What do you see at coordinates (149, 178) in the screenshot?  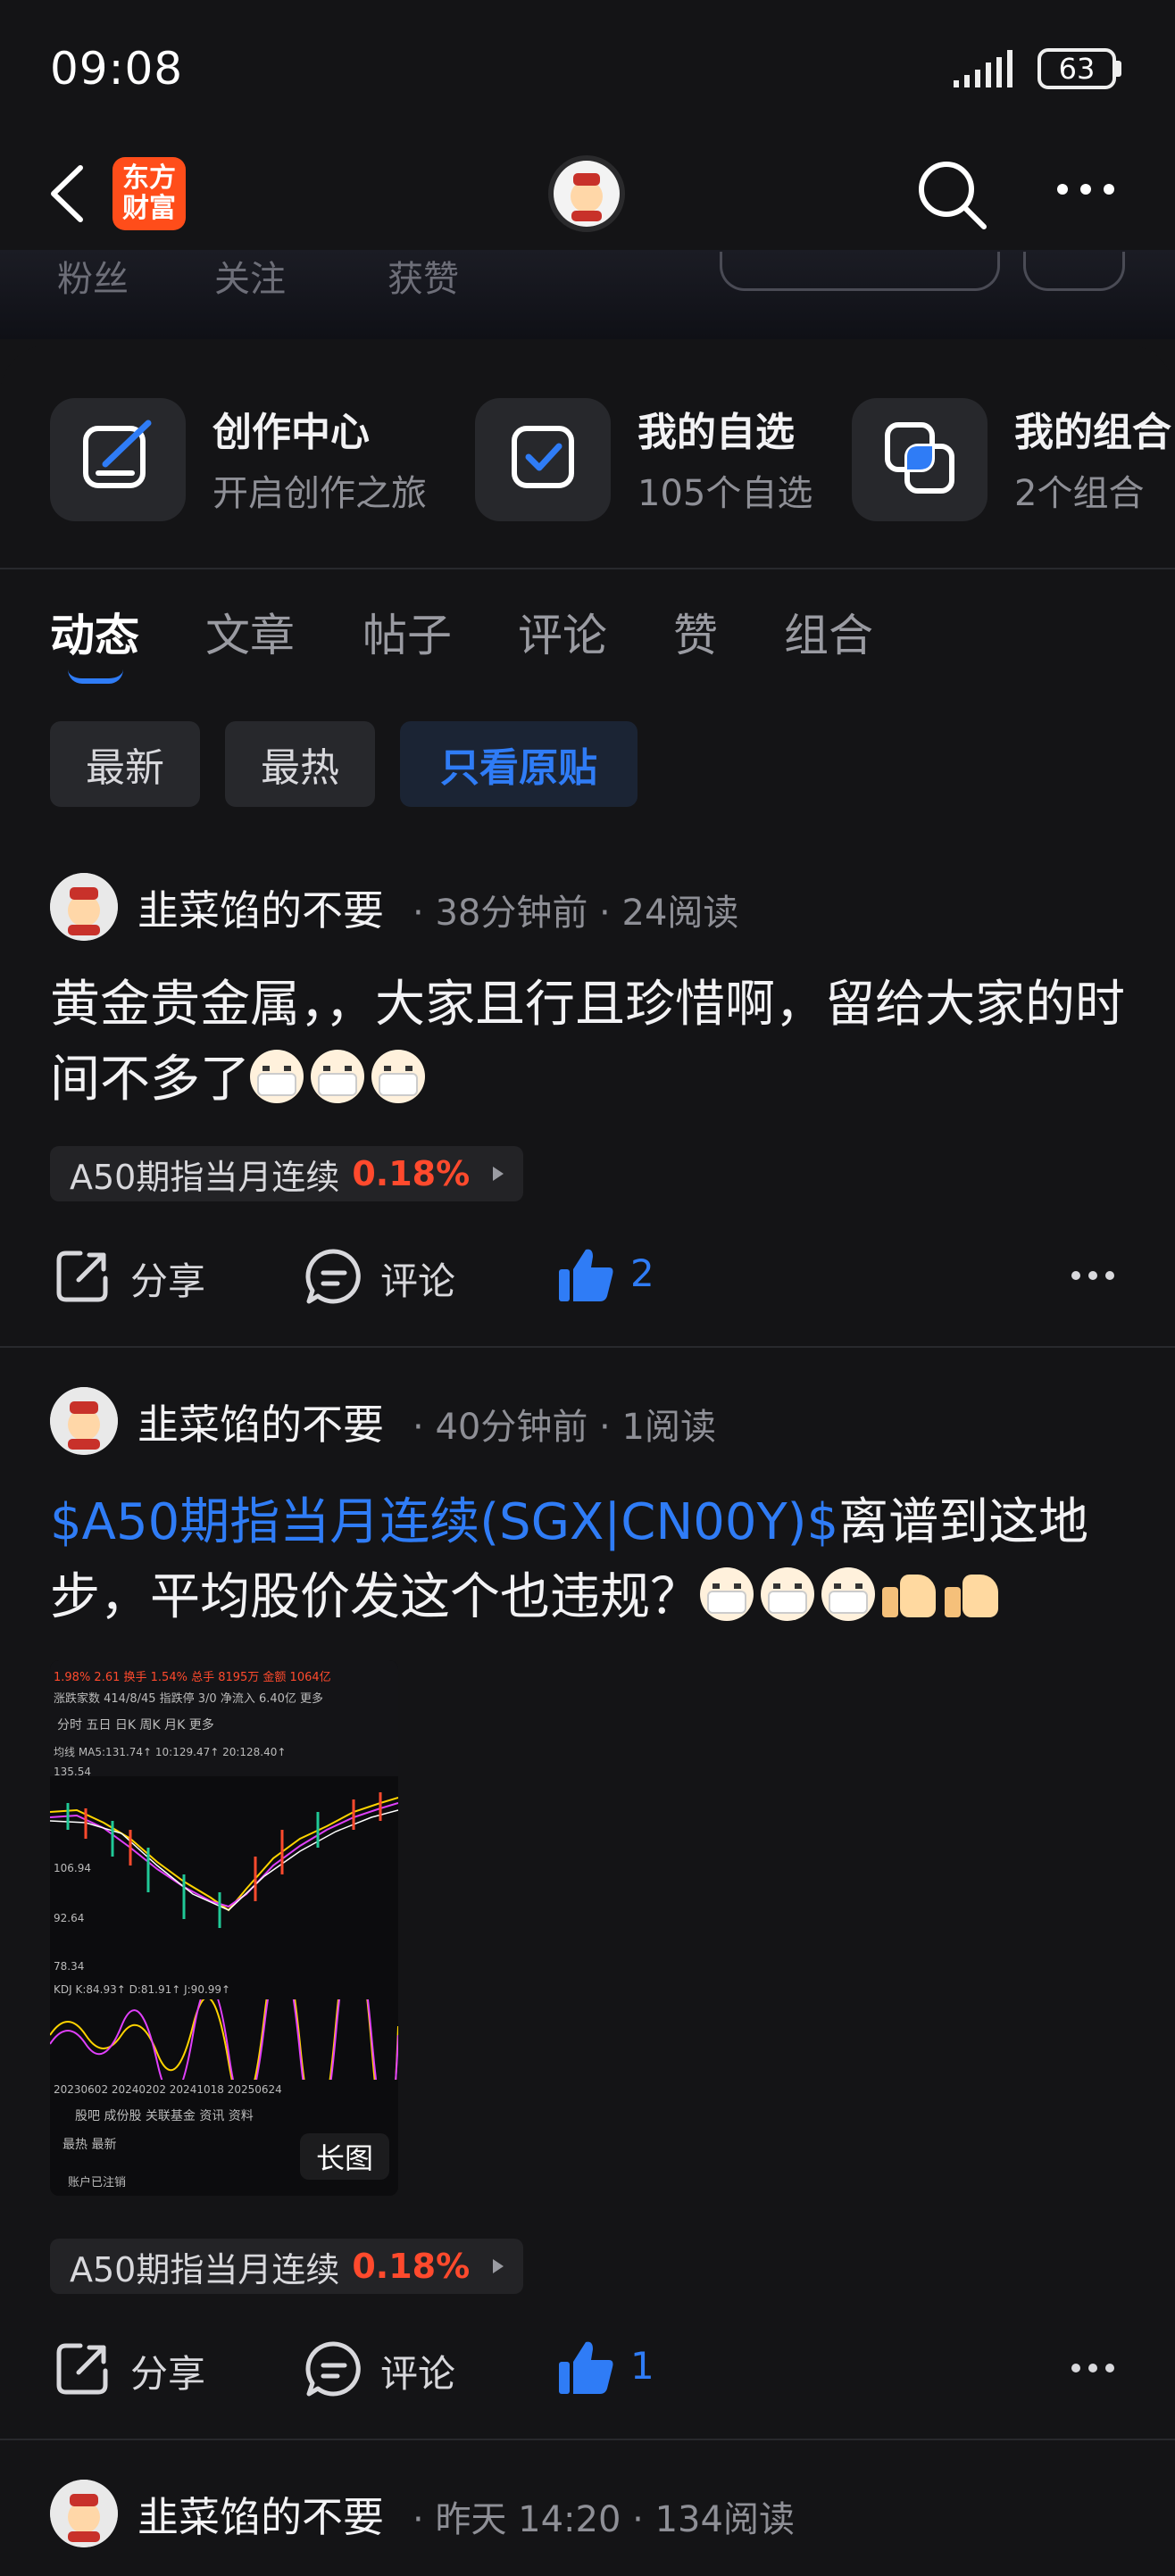 I see `brand-line1: 东方` at bounding box center [149, 178].